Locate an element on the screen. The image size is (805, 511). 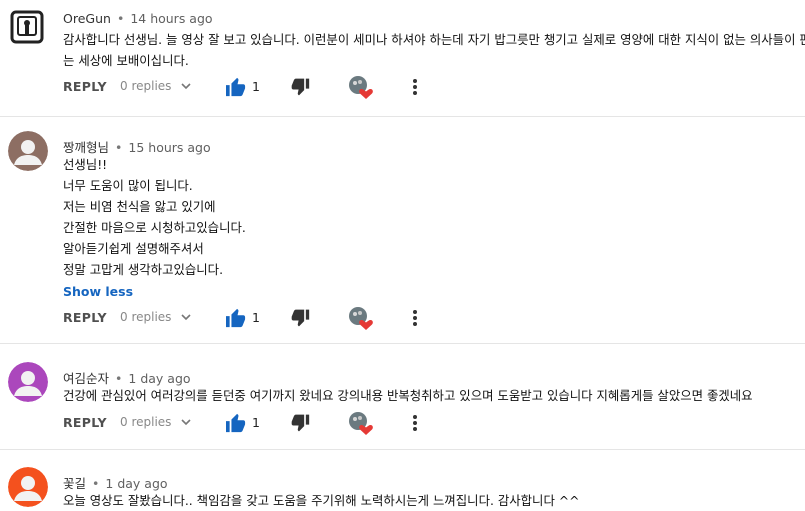
comment-line: 알아듣기쉽게 설명해주셔서 is located at coordinates (133, 248).